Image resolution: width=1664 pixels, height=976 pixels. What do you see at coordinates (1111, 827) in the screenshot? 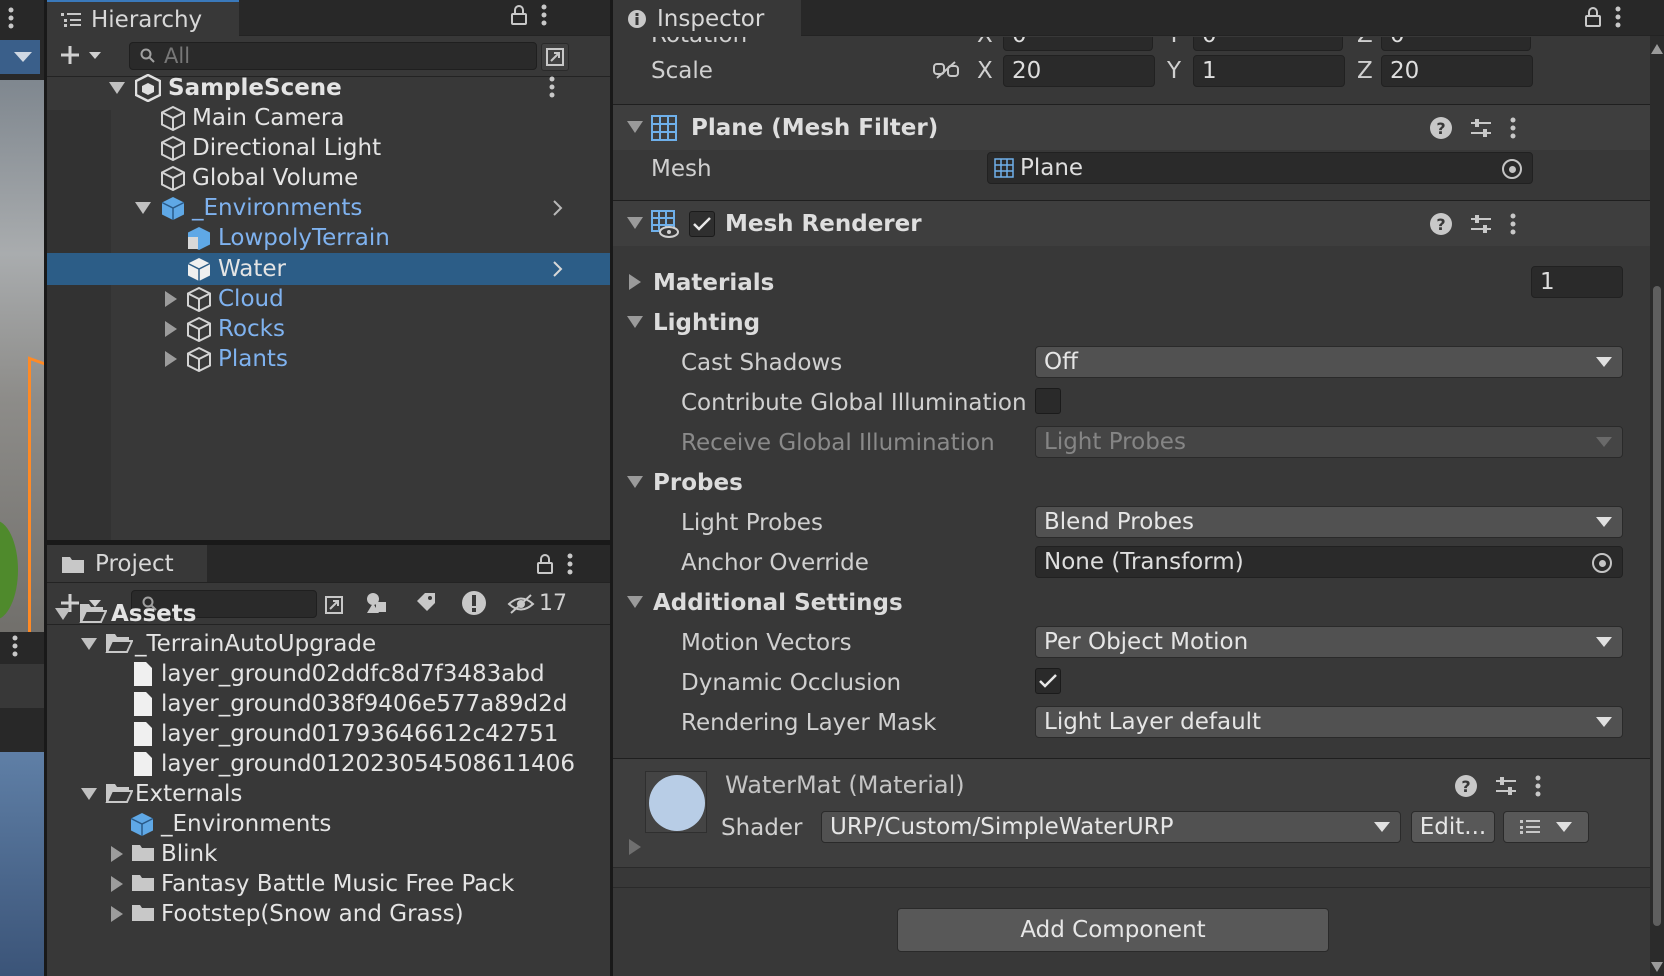
I see `shader-dropdown: URP/Custom/SimpleWaterURP` at bounding box center [1111, 827].